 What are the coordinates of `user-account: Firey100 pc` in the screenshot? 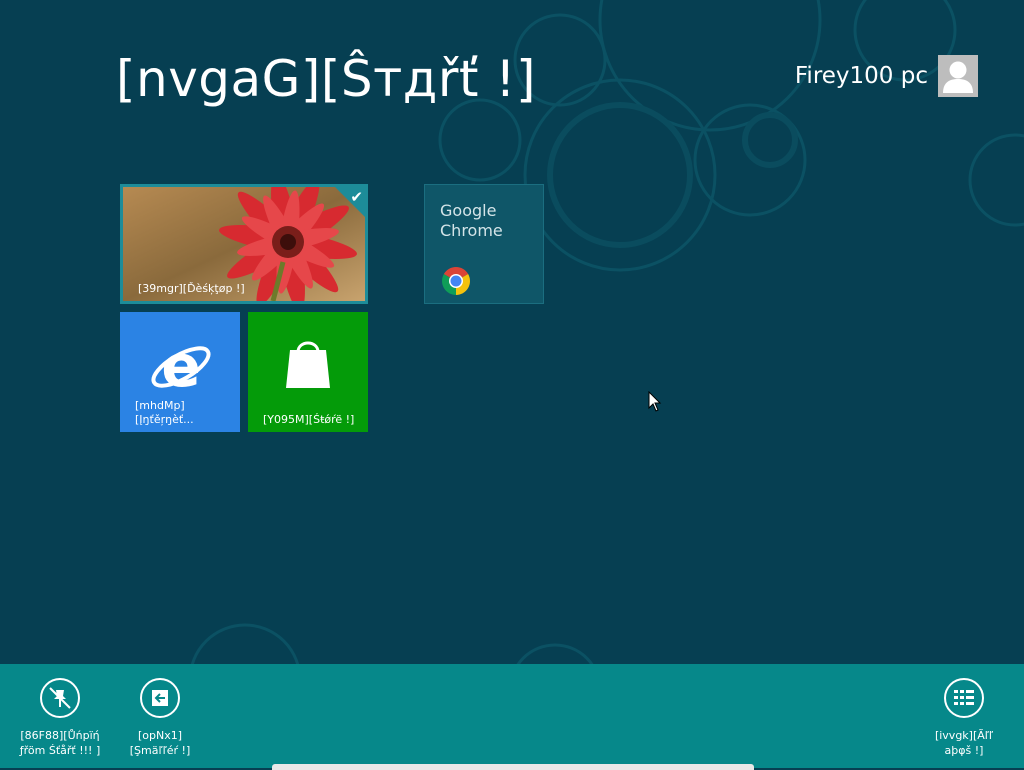 It's located at (886, 76).